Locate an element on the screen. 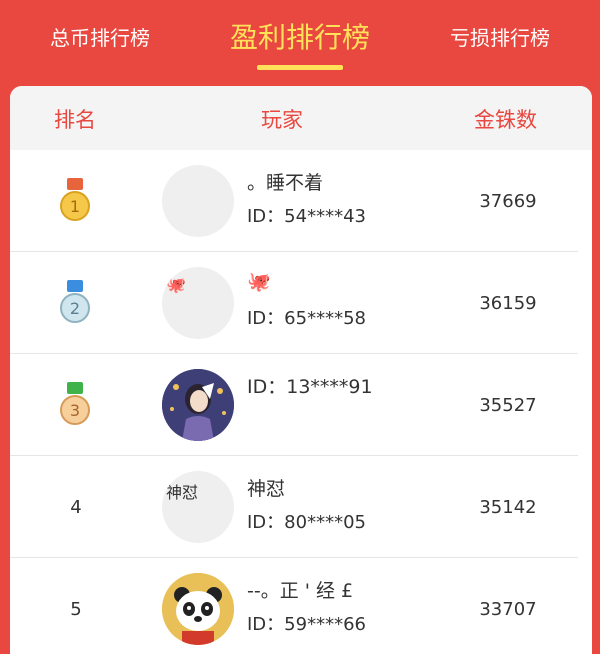 The width and height of the screenshot is (600, 654). header-player: 玩家 is located at coordinates (282, 120).